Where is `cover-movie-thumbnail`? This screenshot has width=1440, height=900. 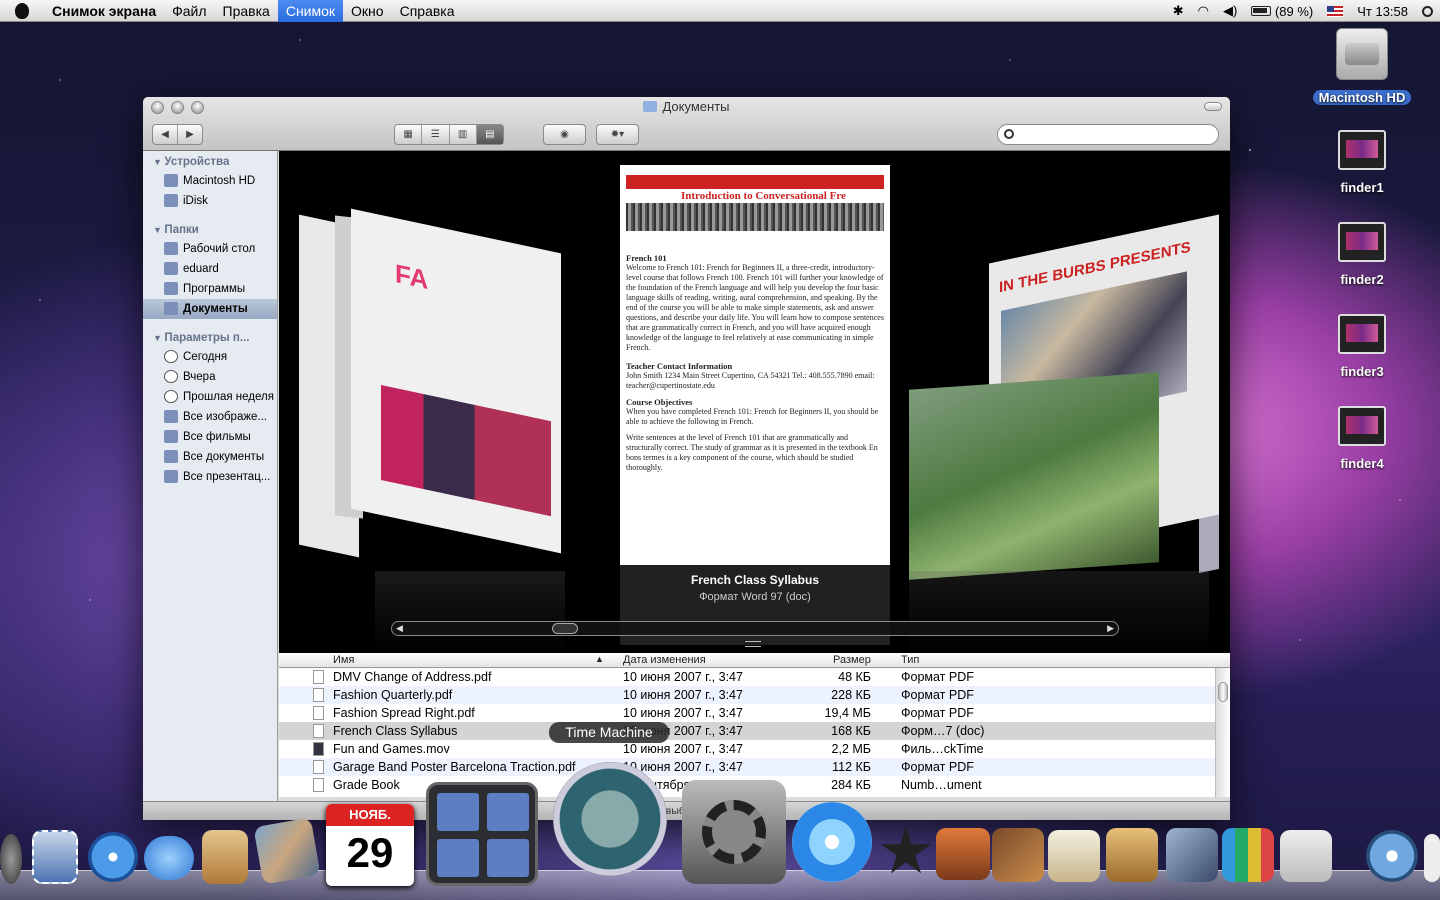
cover-movie-thumbnail is located at coordinates (1034, 476).